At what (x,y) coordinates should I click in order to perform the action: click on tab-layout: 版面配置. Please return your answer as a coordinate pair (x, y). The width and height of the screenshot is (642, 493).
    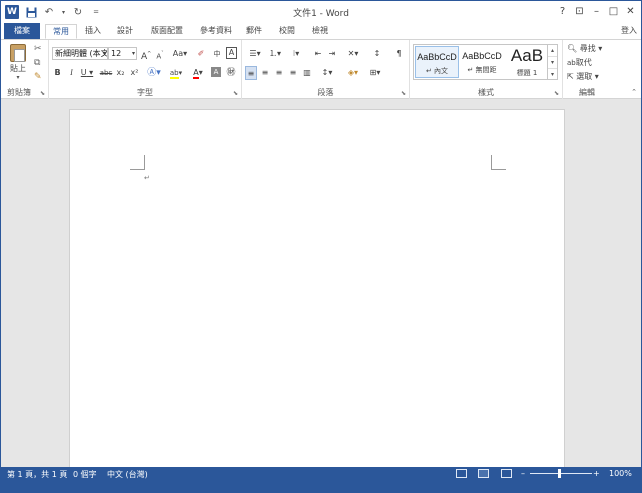
    Looking at the image, I should click on (167, 31).